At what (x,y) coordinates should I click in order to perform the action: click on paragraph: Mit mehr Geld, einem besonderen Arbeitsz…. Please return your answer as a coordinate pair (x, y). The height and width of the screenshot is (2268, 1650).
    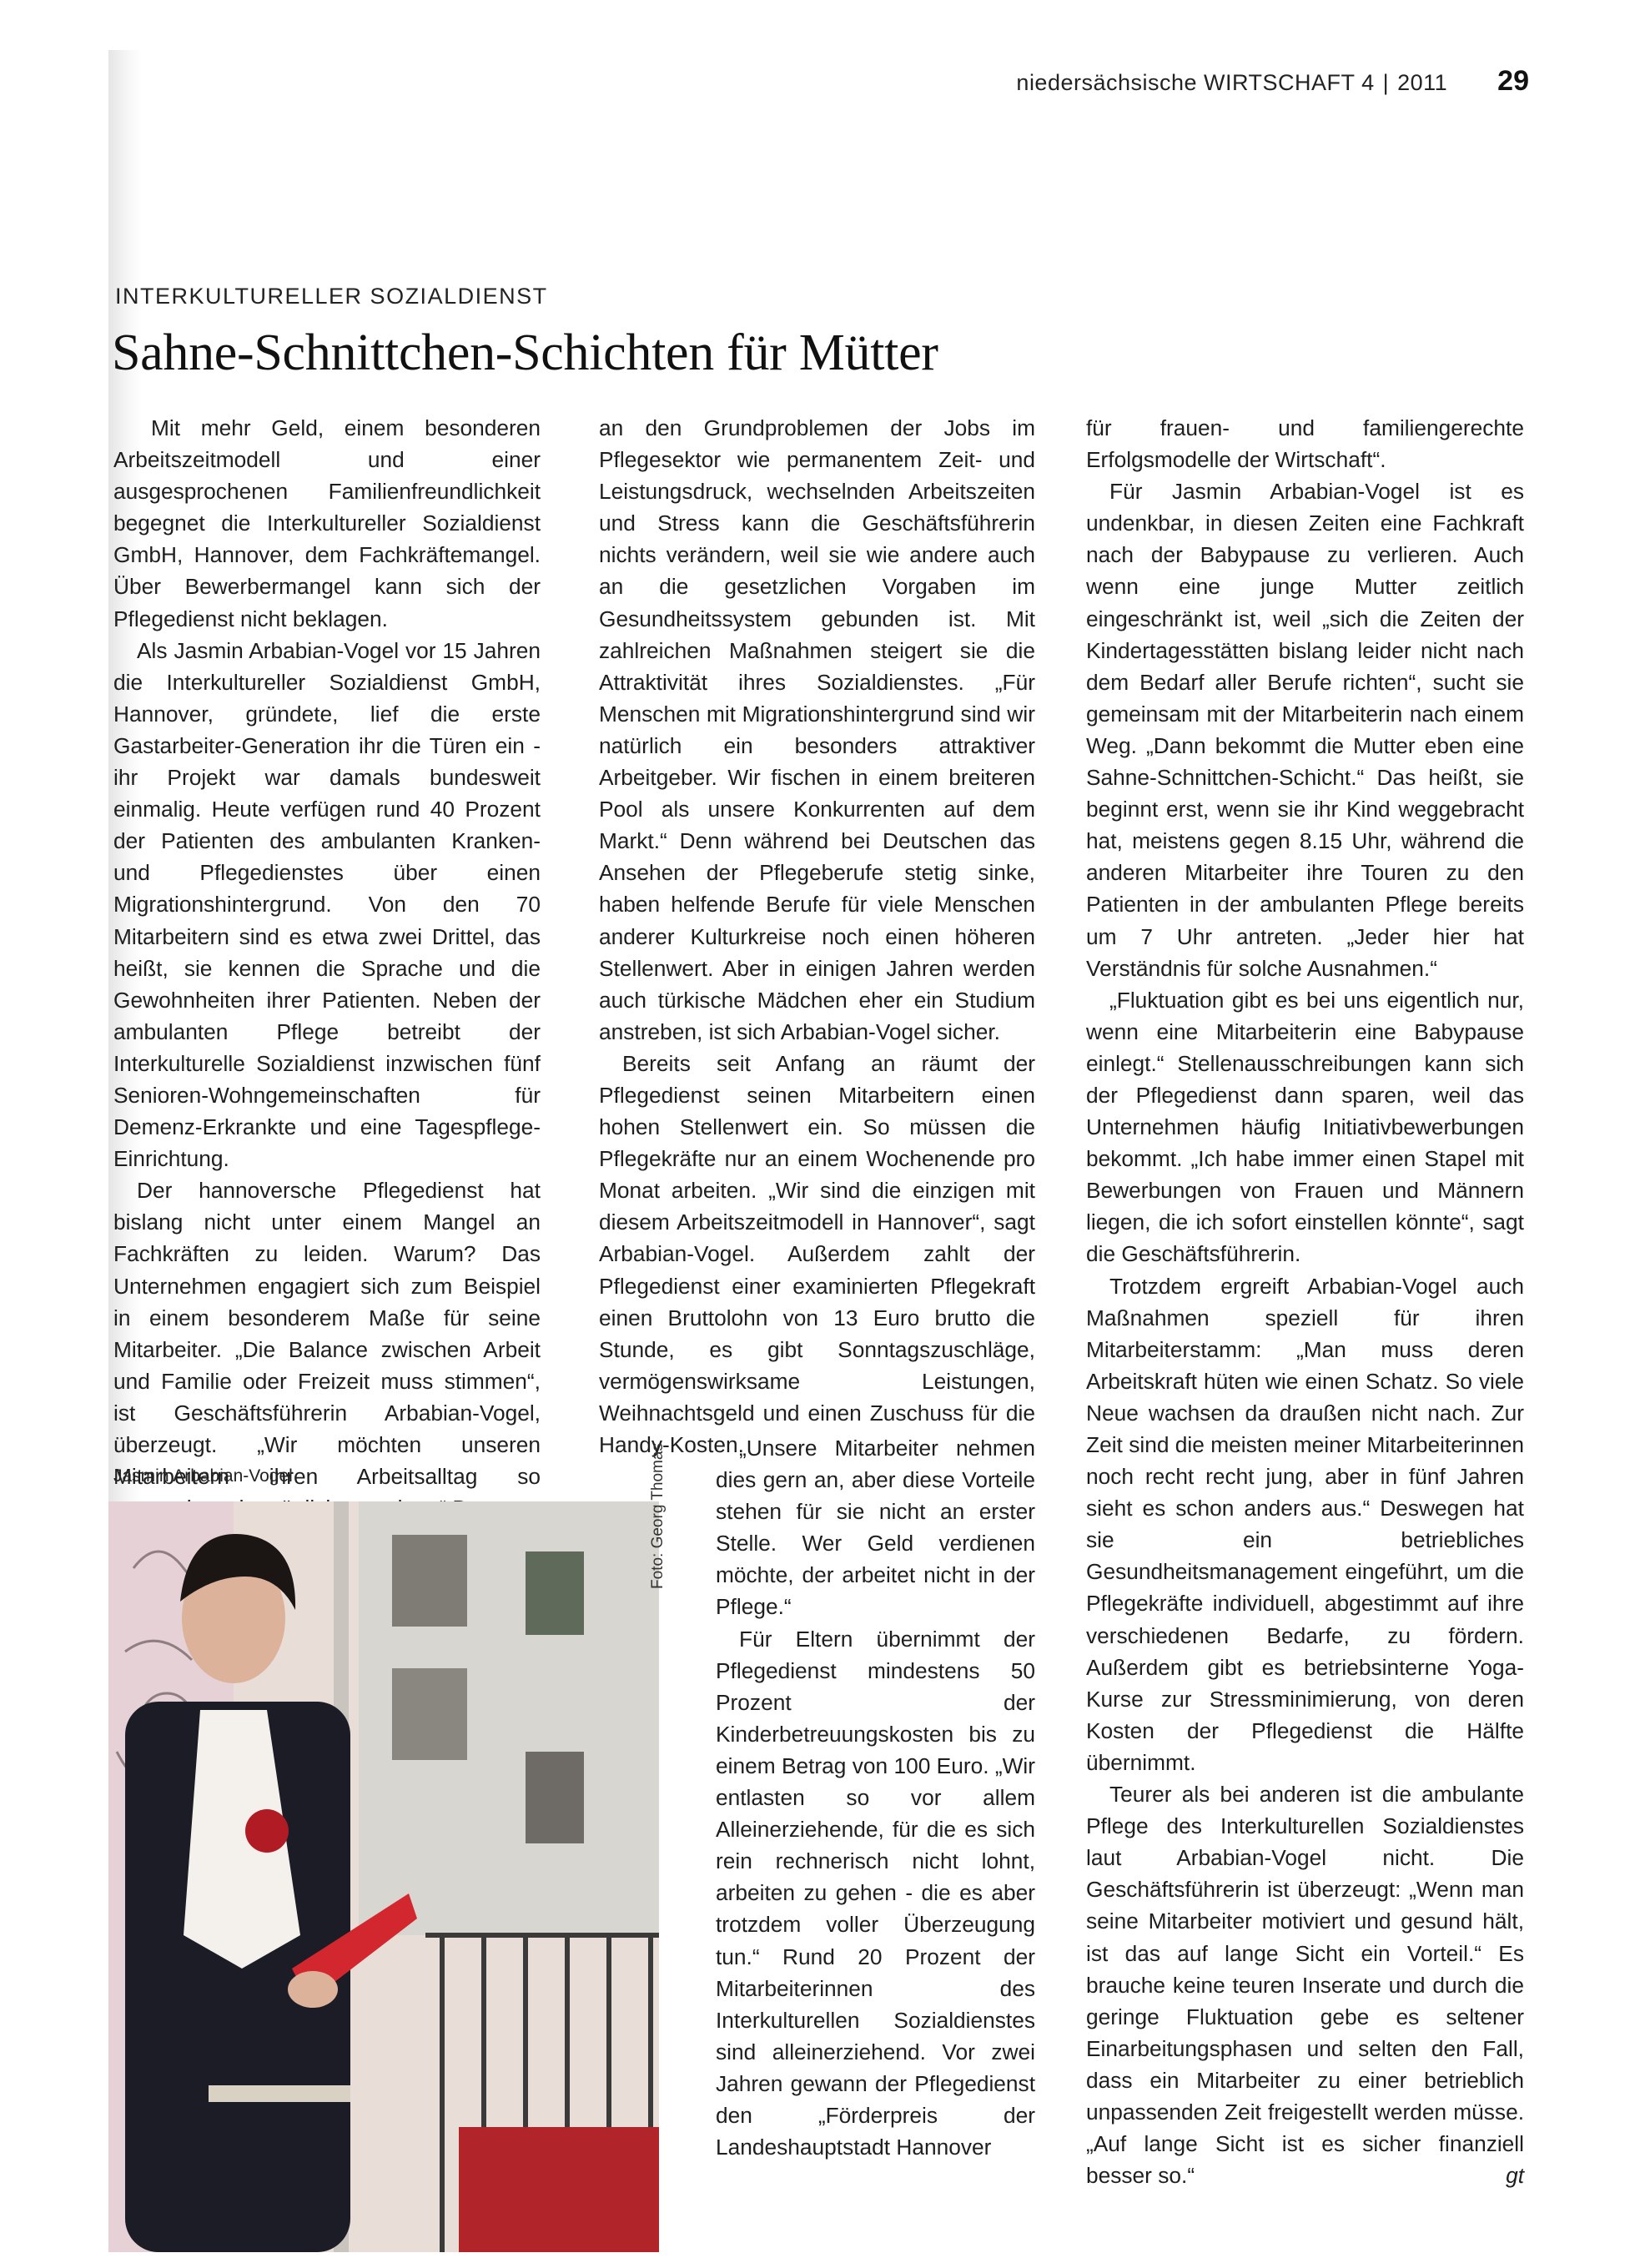
    Looking at the image, I should click on (327, 523).